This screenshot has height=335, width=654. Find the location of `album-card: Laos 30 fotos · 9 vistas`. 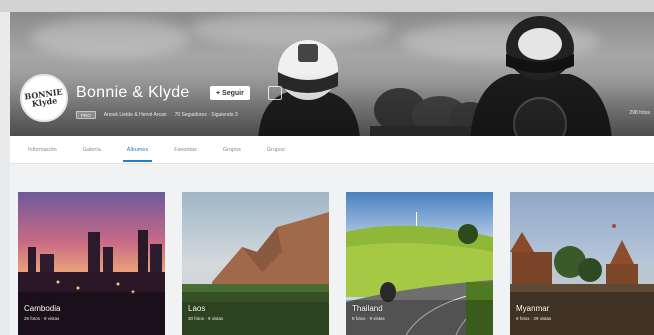

album-card: Laos 30 fotos · 9 vistas is located at coordinates (255, 263).